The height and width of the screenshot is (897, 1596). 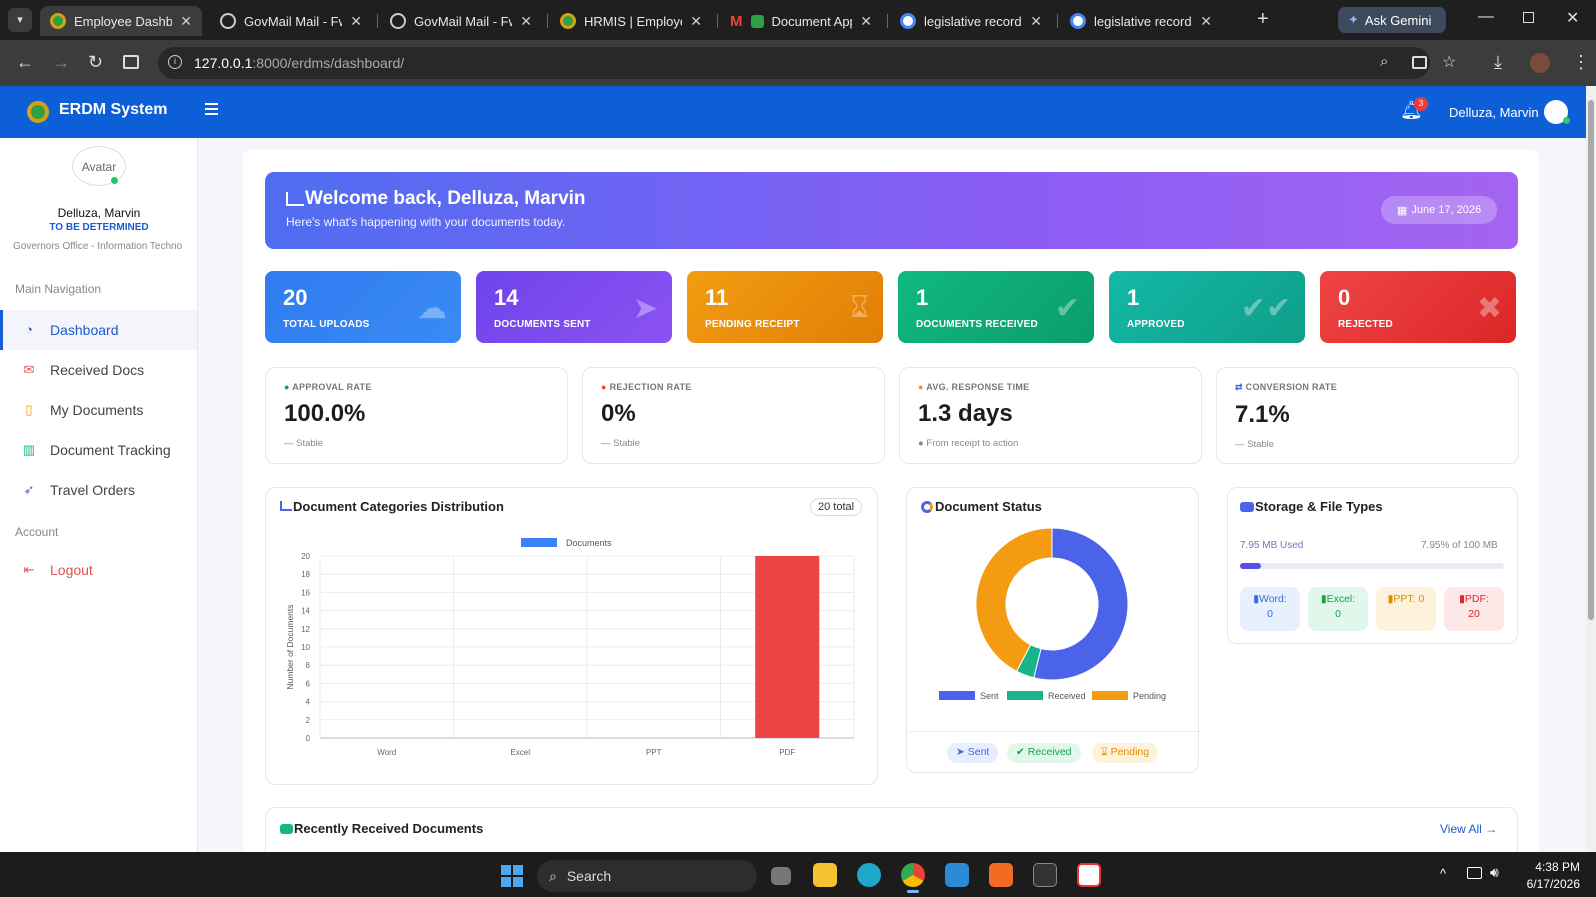 What do you see at coordinates (1419, 62) in the screenshot?
I see `install-app-icon` at bounding box center [1419, 62].